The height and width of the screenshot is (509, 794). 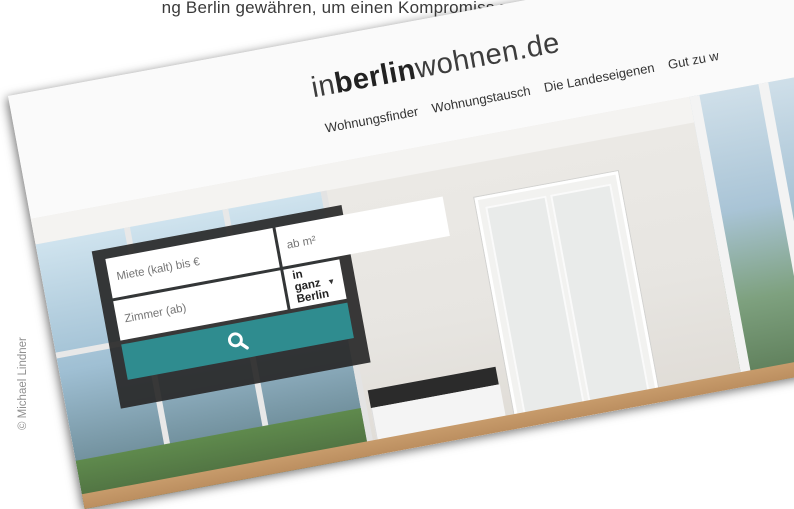 I want to click on hero-window-right, so click(x=741, y=226).